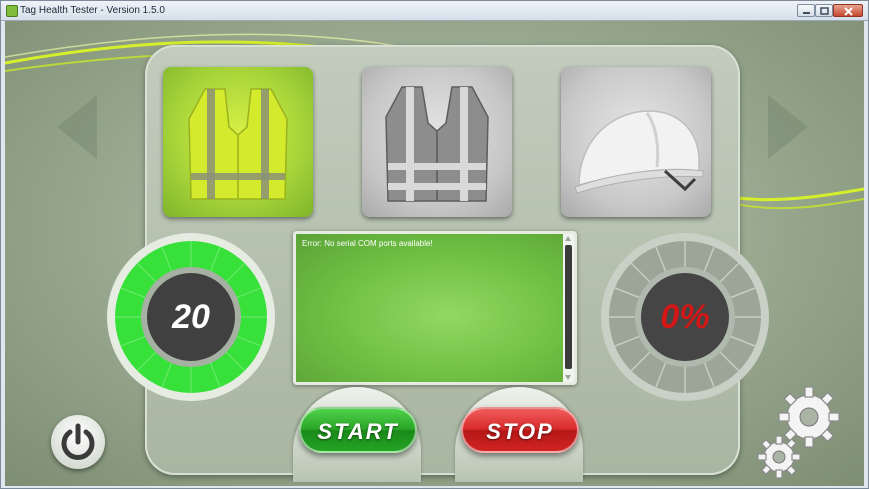 The image size is (869, 489). Describe the element at coordinates (367, 243) in the screenshot. I see `console-message: Error: No serial COM ports available!` at that location.